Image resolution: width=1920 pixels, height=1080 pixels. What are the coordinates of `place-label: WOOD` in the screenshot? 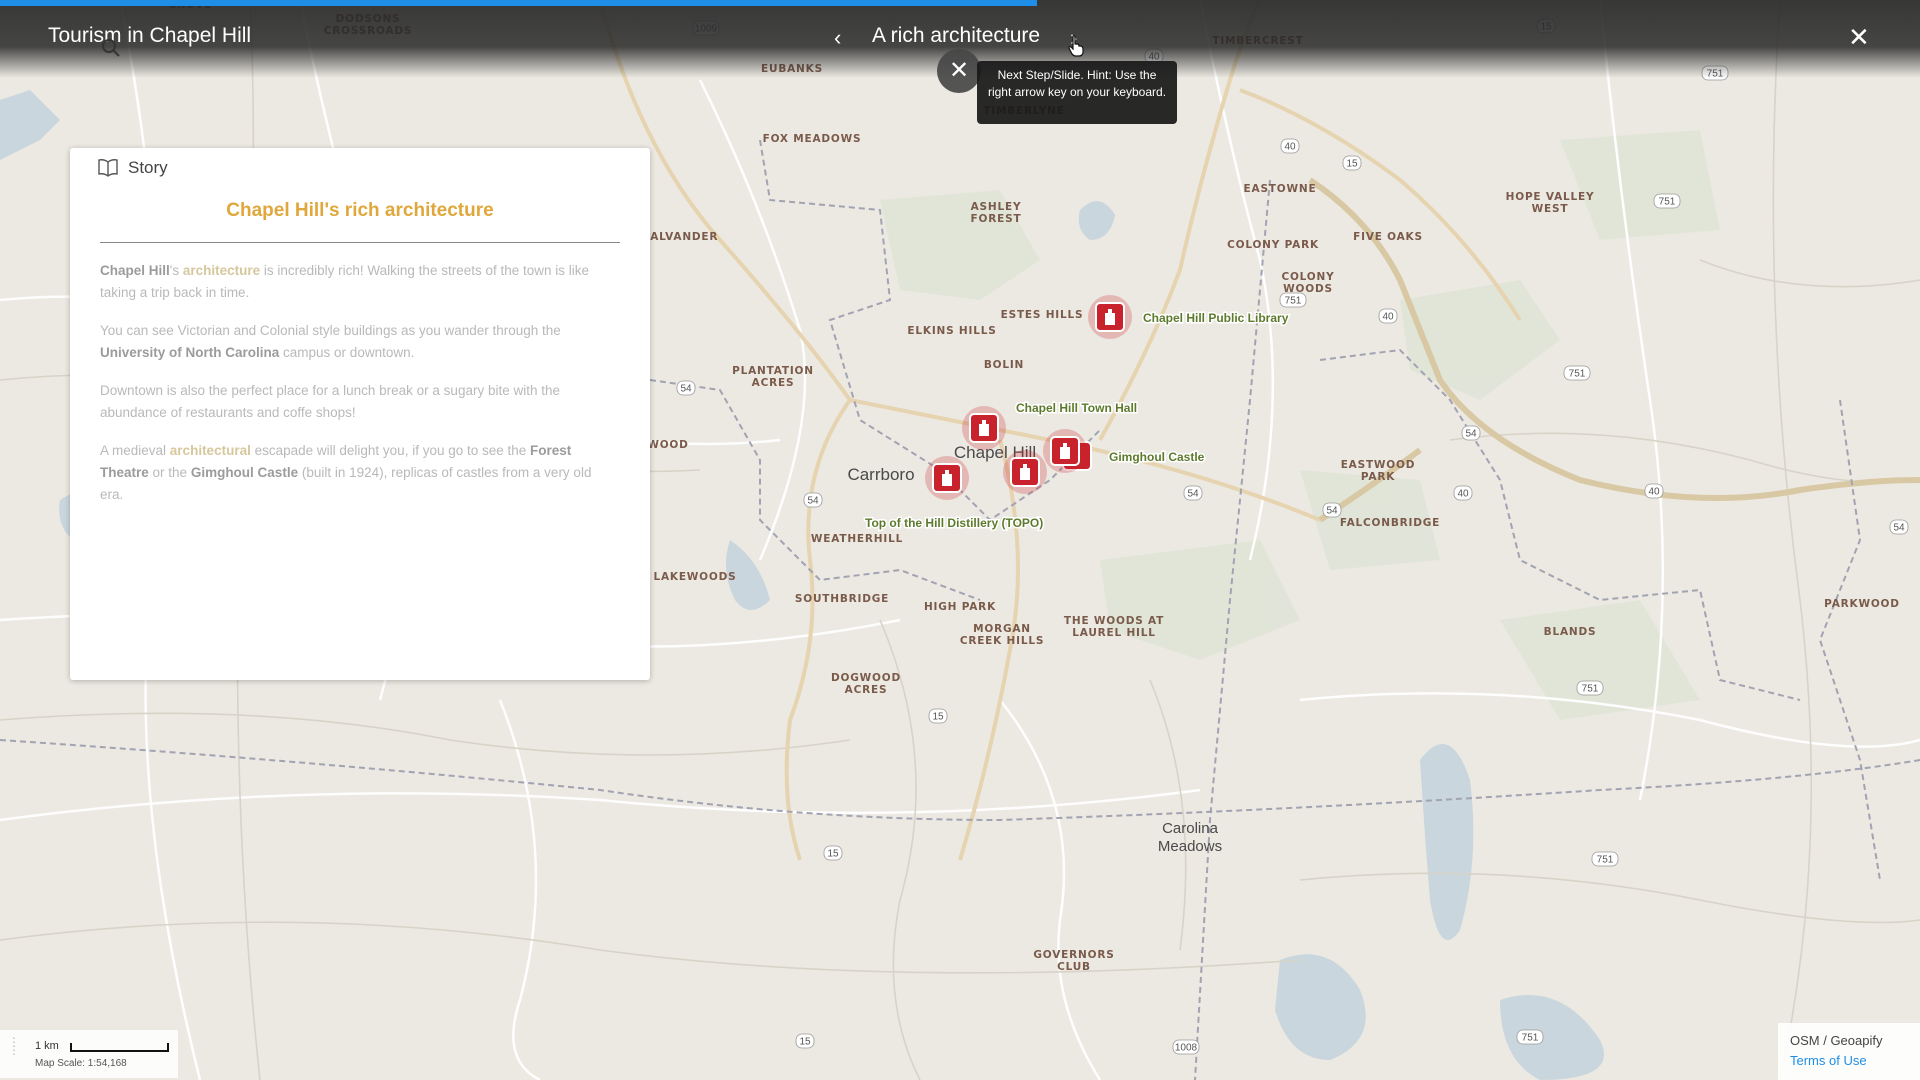 It's located at (667, 445).